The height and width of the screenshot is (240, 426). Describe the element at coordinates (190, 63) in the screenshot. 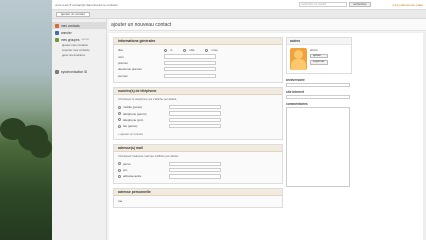

I see `first-name-input` at that location.